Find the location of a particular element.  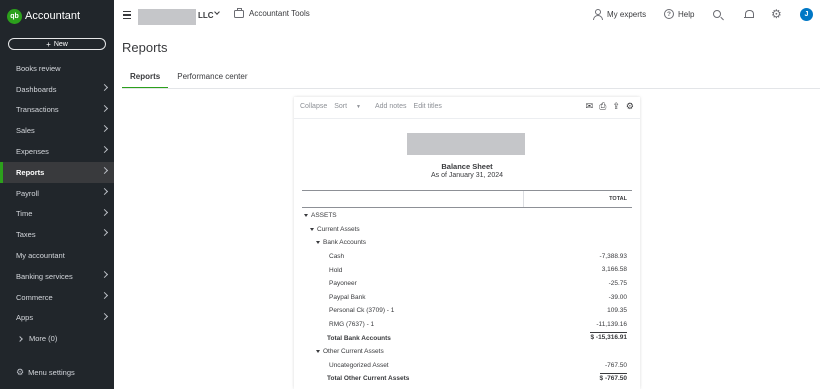

report-toolbar: Collapse Sort ▼ Add notes Edit titles is located at coordinates (374, 106).